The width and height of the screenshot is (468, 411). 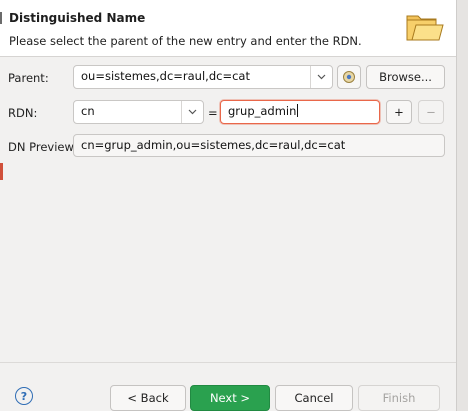 I want to click on dn-preview-field: cn=grup_admin,ou=sistemes,dc=raul,dc=cat, so click(x=259, y=145).